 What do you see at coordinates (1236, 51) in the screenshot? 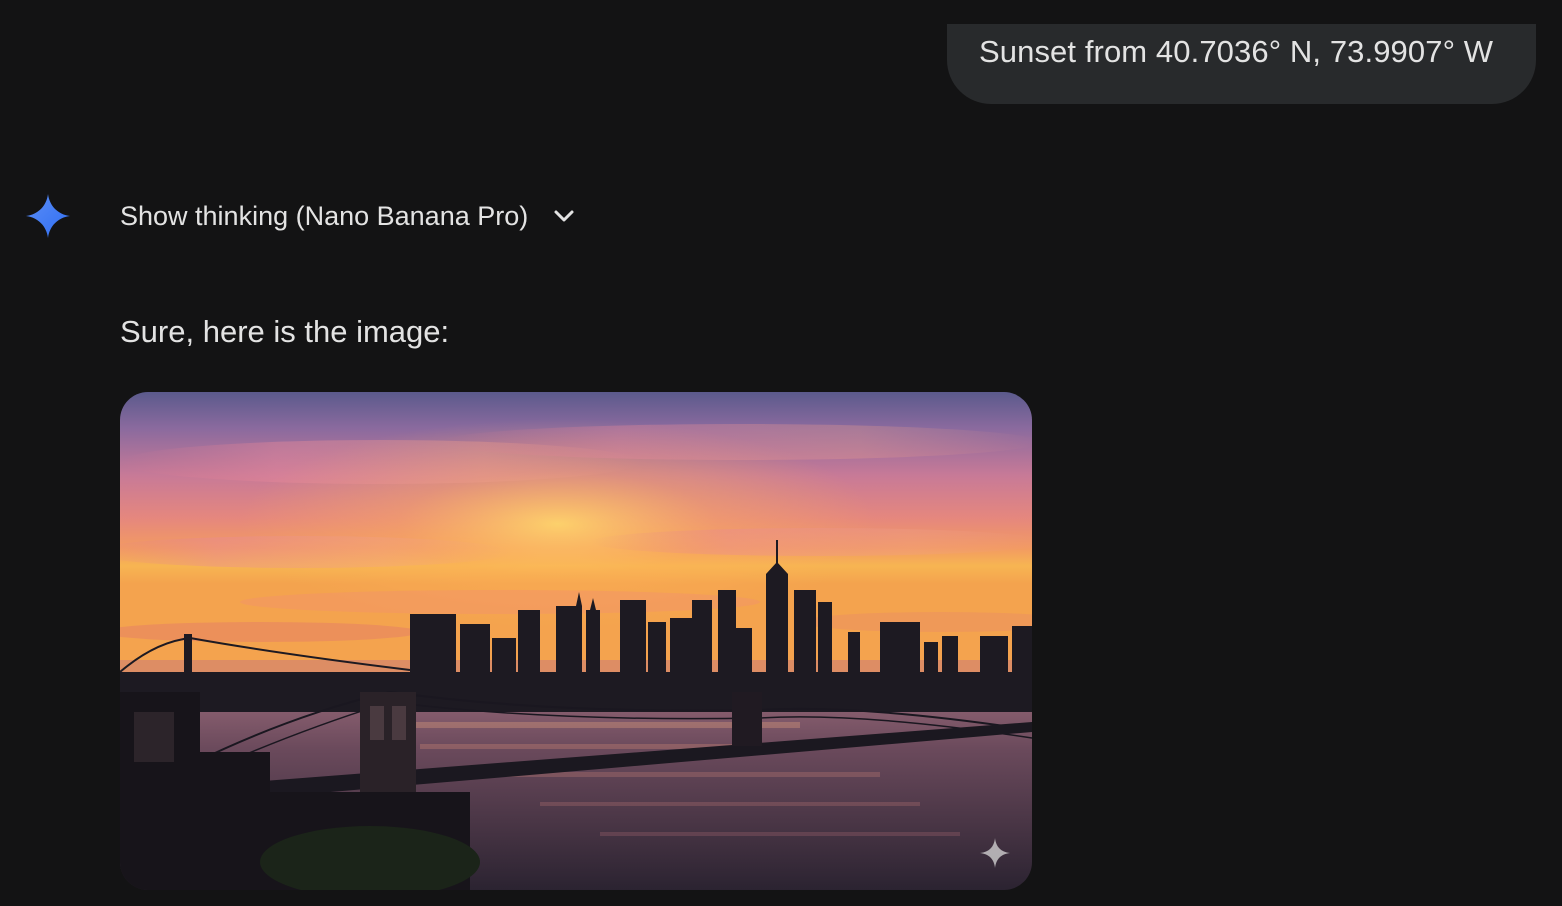
I see `user-message-text: Sunset from 40.7036° N, 73.9907° W` at bounding box center [1236, 51].